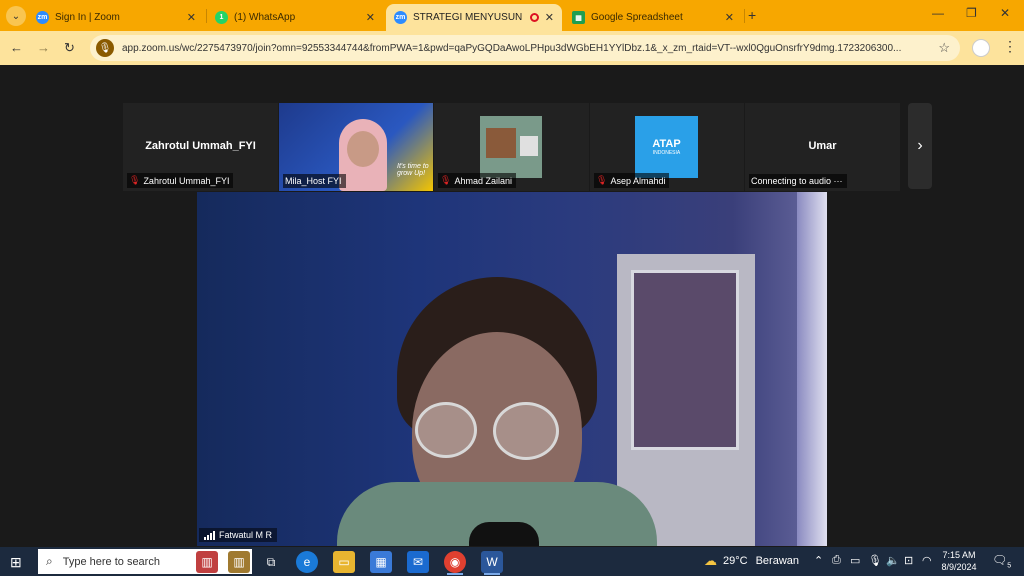  What do you see at coordinates (363, 149) in the screenshot?
I see `participant-face` at bounding box center [363, 149].